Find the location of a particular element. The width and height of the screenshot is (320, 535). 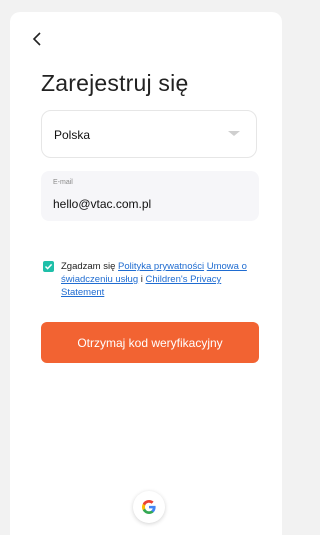

check-icon is located at coordinates (48, 266).